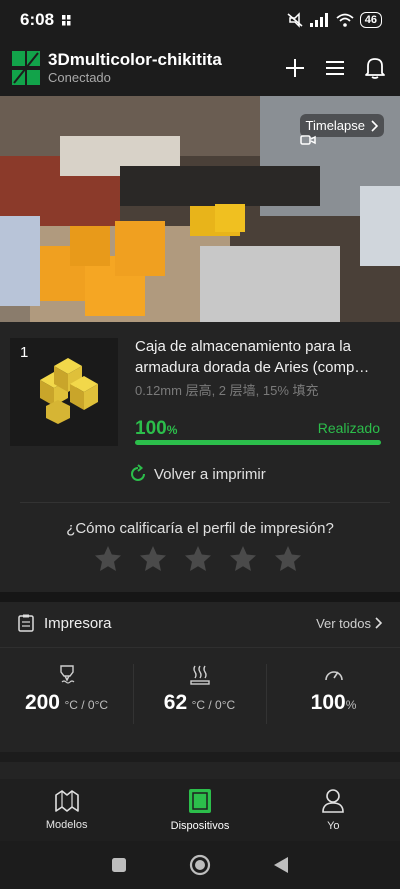 The width and height of the screenshot is (400, 889). What do you see at coordinates (66, 825) in the screenshot?
I see `tab-models-label: Modelos` at bounding box center [66, 825].